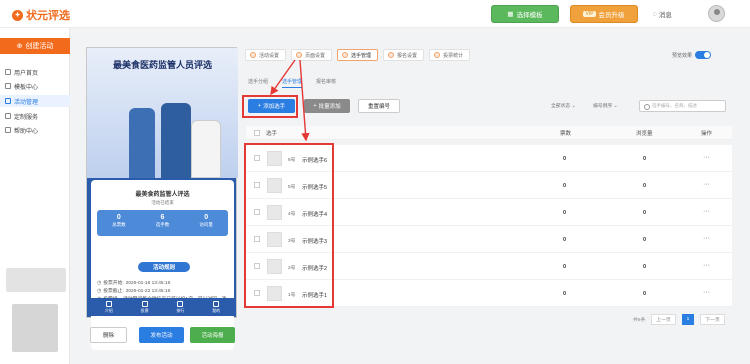  What do you see at coordinates (662, 14) in the screenshot?
I see `messages-link: ◌ 消息` at bounding box center [662, 14].